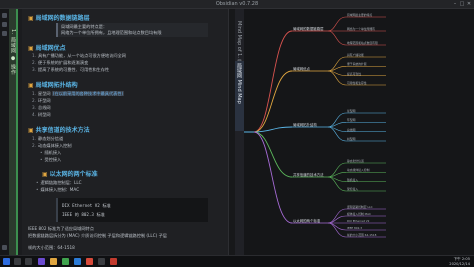 Image resolution: width=474 pixels, height=267 pixels. Describe the element at coordinates (239, 132) in the screenshot. I see `map-pane-tab: Mind Map of 1. 局域网 局域网 Mind Map` at that location.